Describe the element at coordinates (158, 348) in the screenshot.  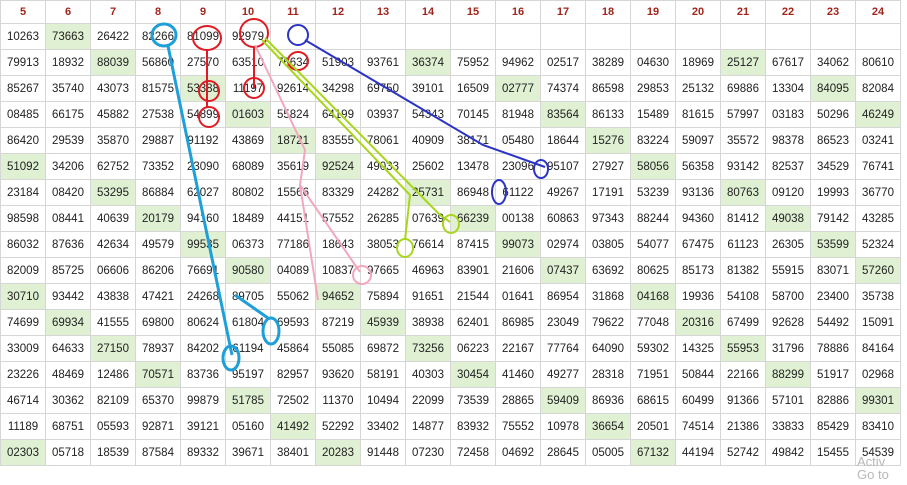
I see `grid-cell: 78937` at that location.